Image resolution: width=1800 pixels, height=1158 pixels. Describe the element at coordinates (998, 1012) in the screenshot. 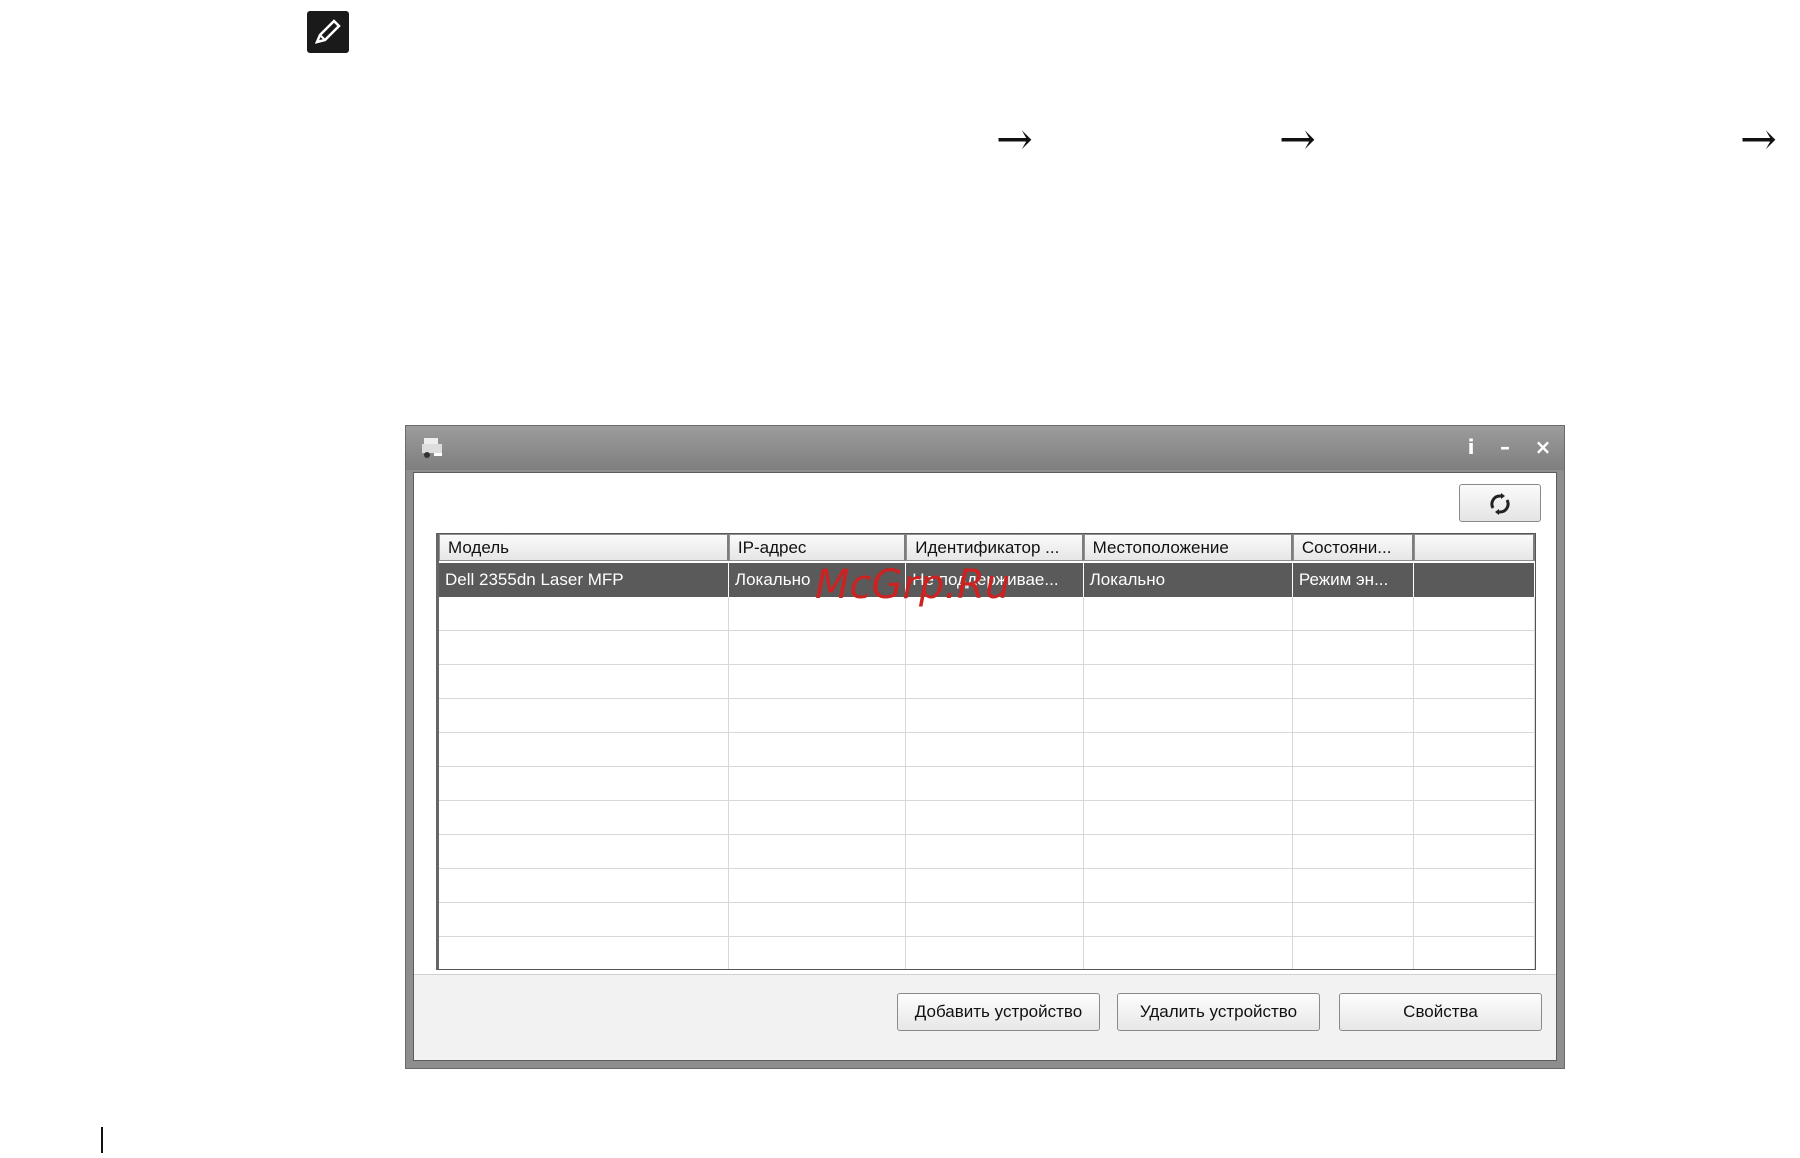

I see `add-device-button: Добавить устройство` at that location.